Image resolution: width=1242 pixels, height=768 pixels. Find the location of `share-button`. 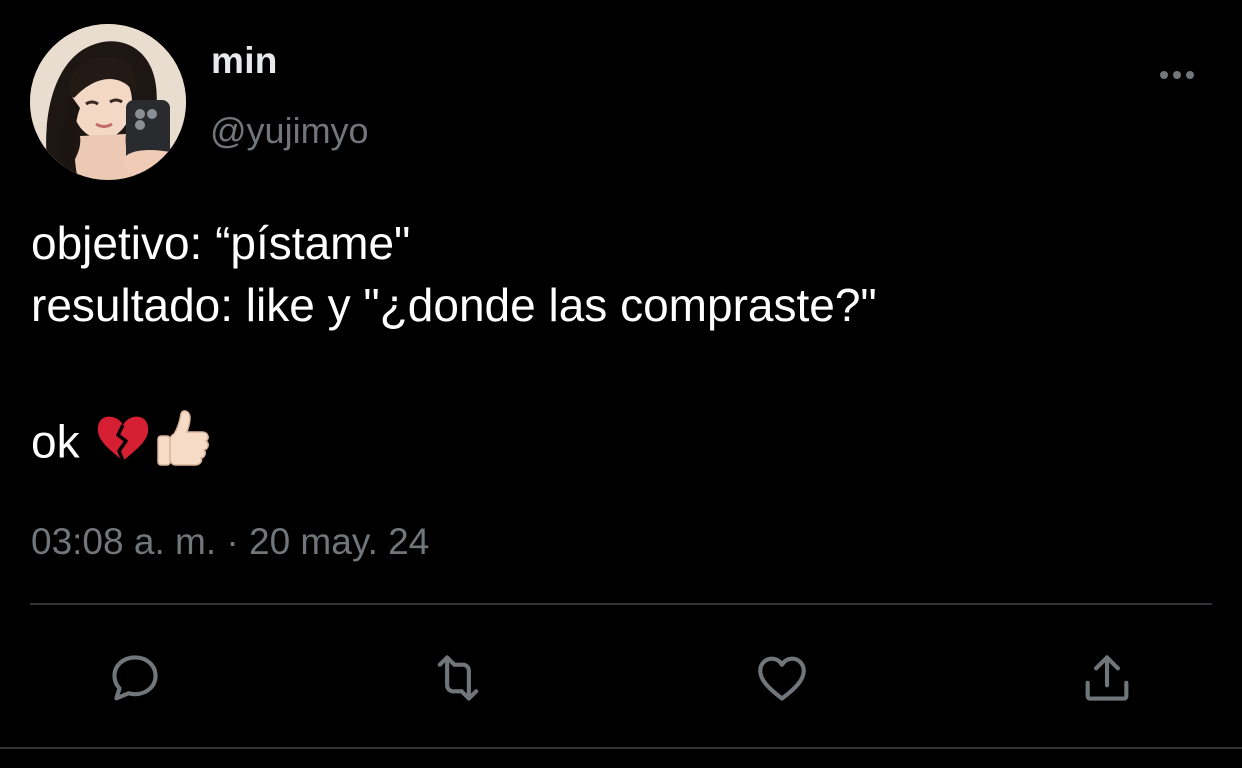

share-button is located at coordinates (1107, 678).